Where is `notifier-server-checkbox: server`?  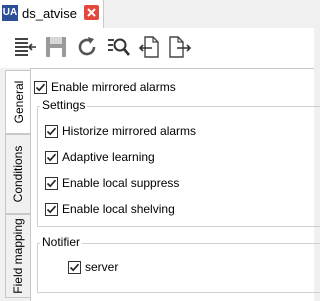 notifier-server-checkbox: server is located at coordinates (93, 267).